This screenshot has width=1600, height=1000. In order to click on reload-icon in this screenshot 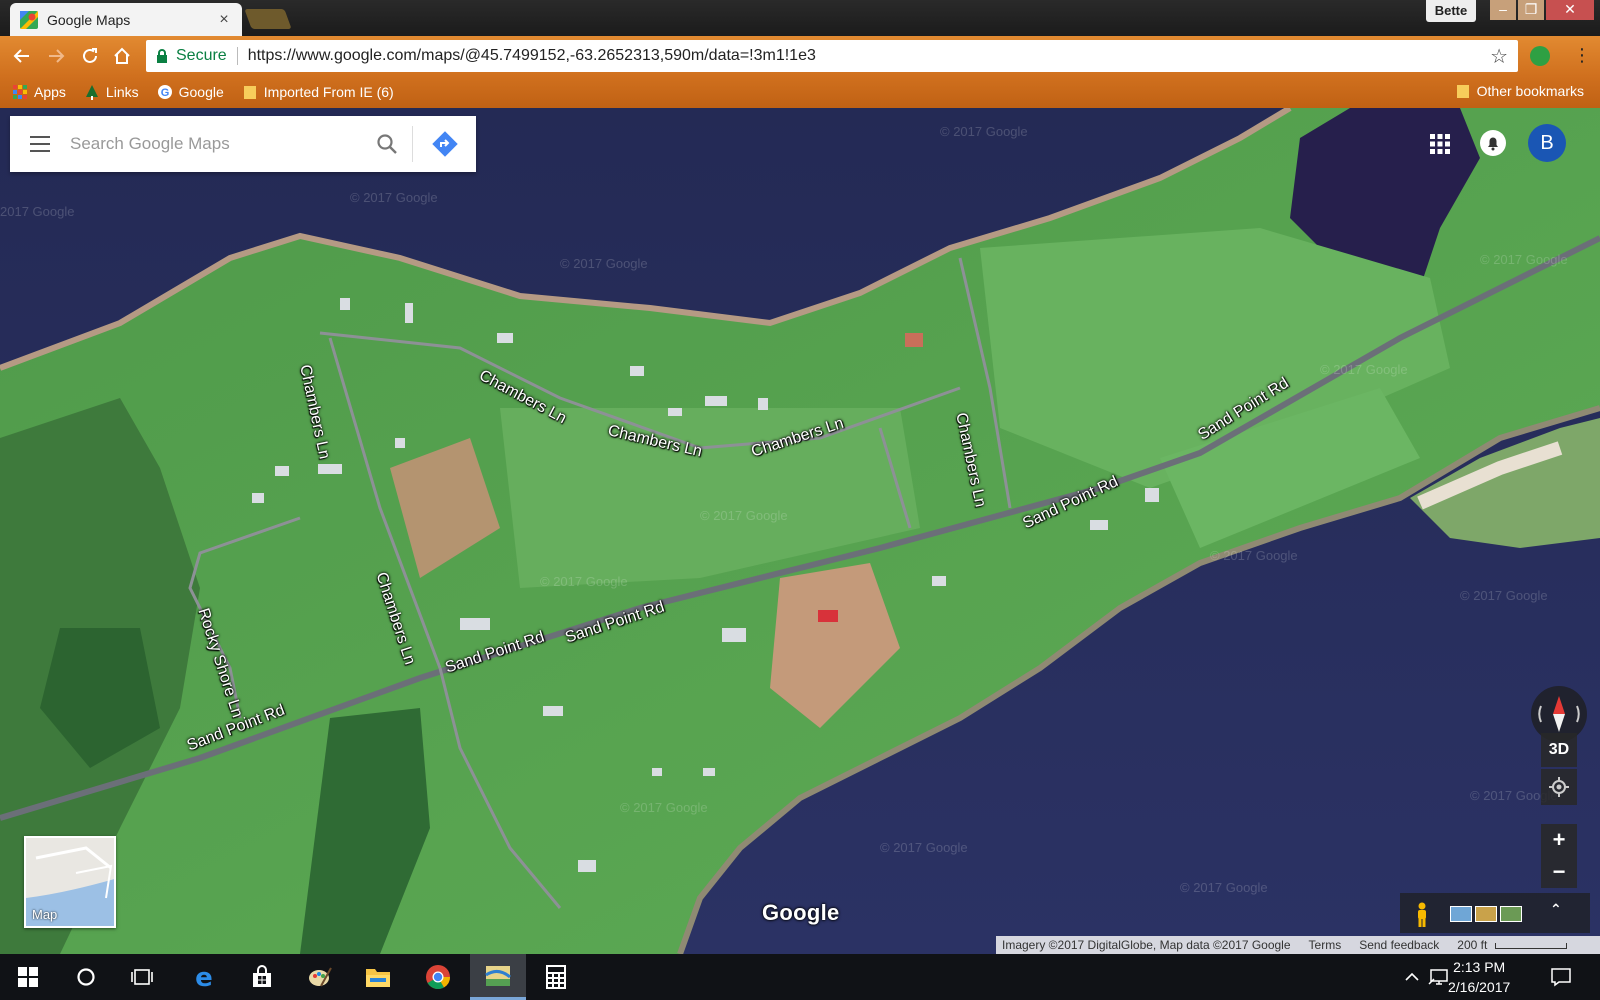, I will do `click(90, 55)`.